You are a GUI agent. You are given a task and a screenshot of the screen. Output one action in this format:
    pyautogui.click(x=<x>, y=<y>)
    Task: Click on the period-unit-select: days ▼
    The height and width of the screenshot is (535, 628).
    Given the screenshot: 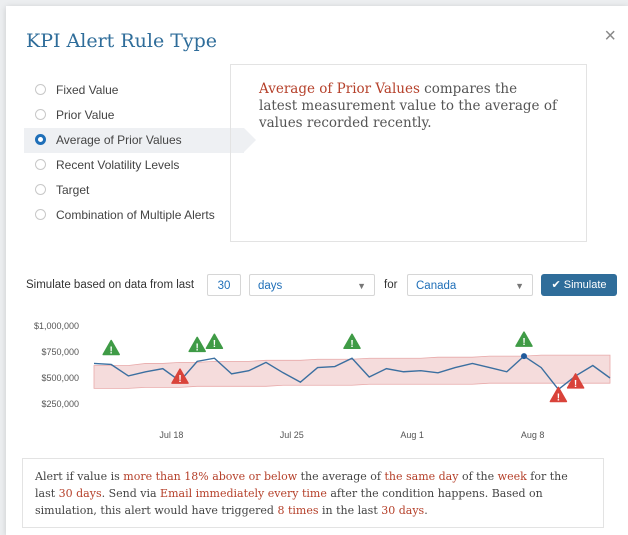 What is the action you would take?
    pyautogui.click(x=312, y=285)
    